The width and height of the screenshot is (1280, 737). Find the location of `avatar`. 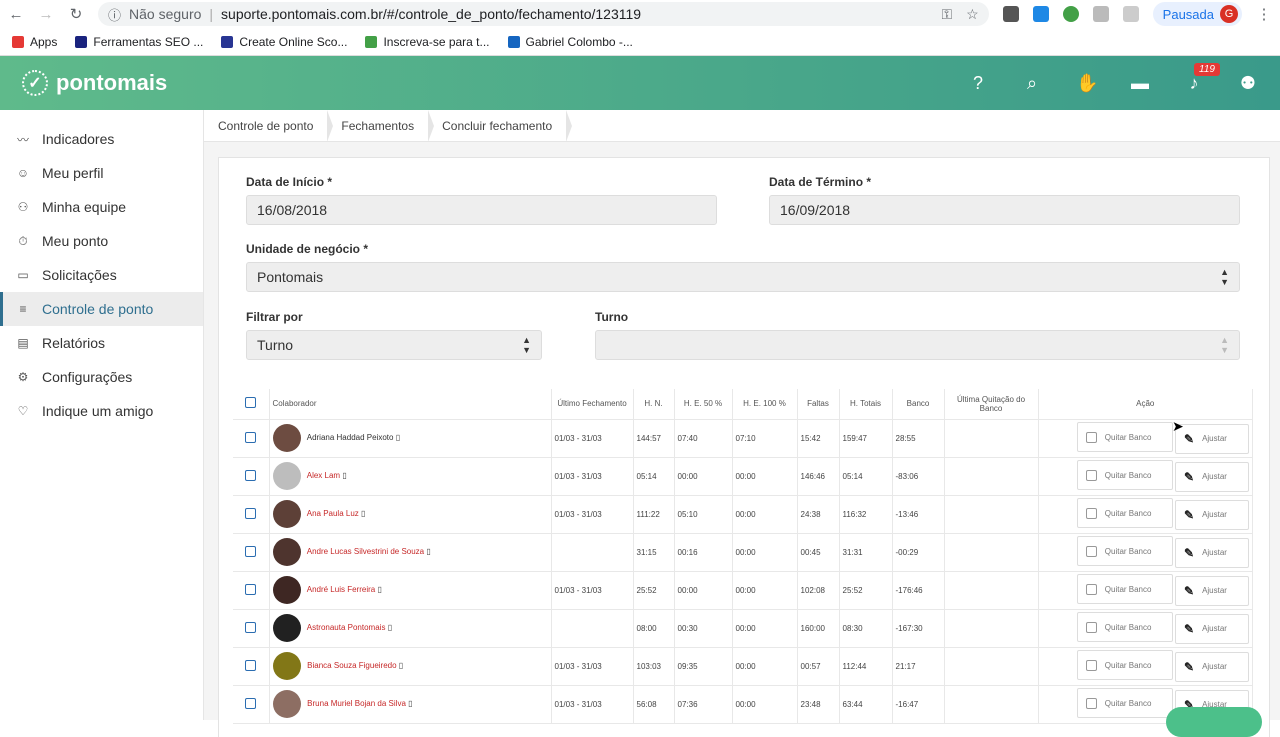

avatar is located at coordinates (286, 438).